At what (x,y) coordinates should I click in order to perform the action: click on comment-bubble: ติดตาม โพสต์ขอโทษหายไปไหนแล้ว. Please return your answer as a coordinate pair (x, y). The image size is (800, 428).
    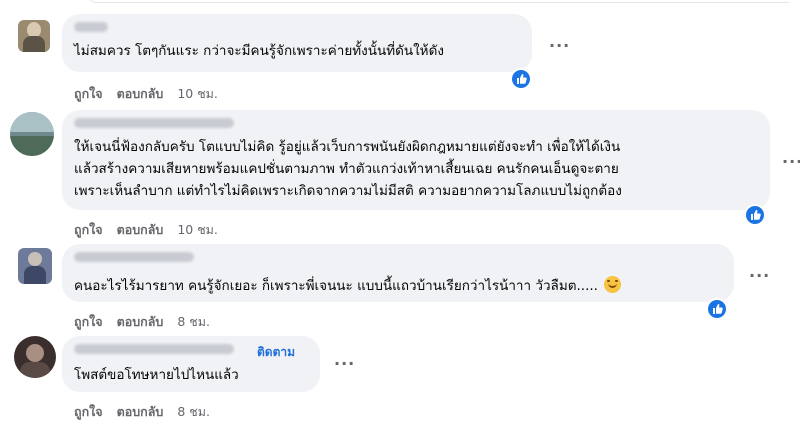
    Looking at the image, I should click on (191, 364).